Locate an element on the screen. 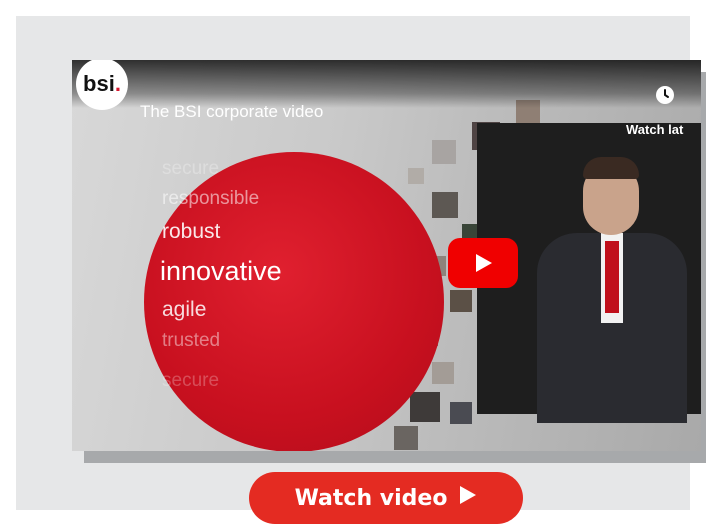  presenter-tie is located at coordinates (612, 277).